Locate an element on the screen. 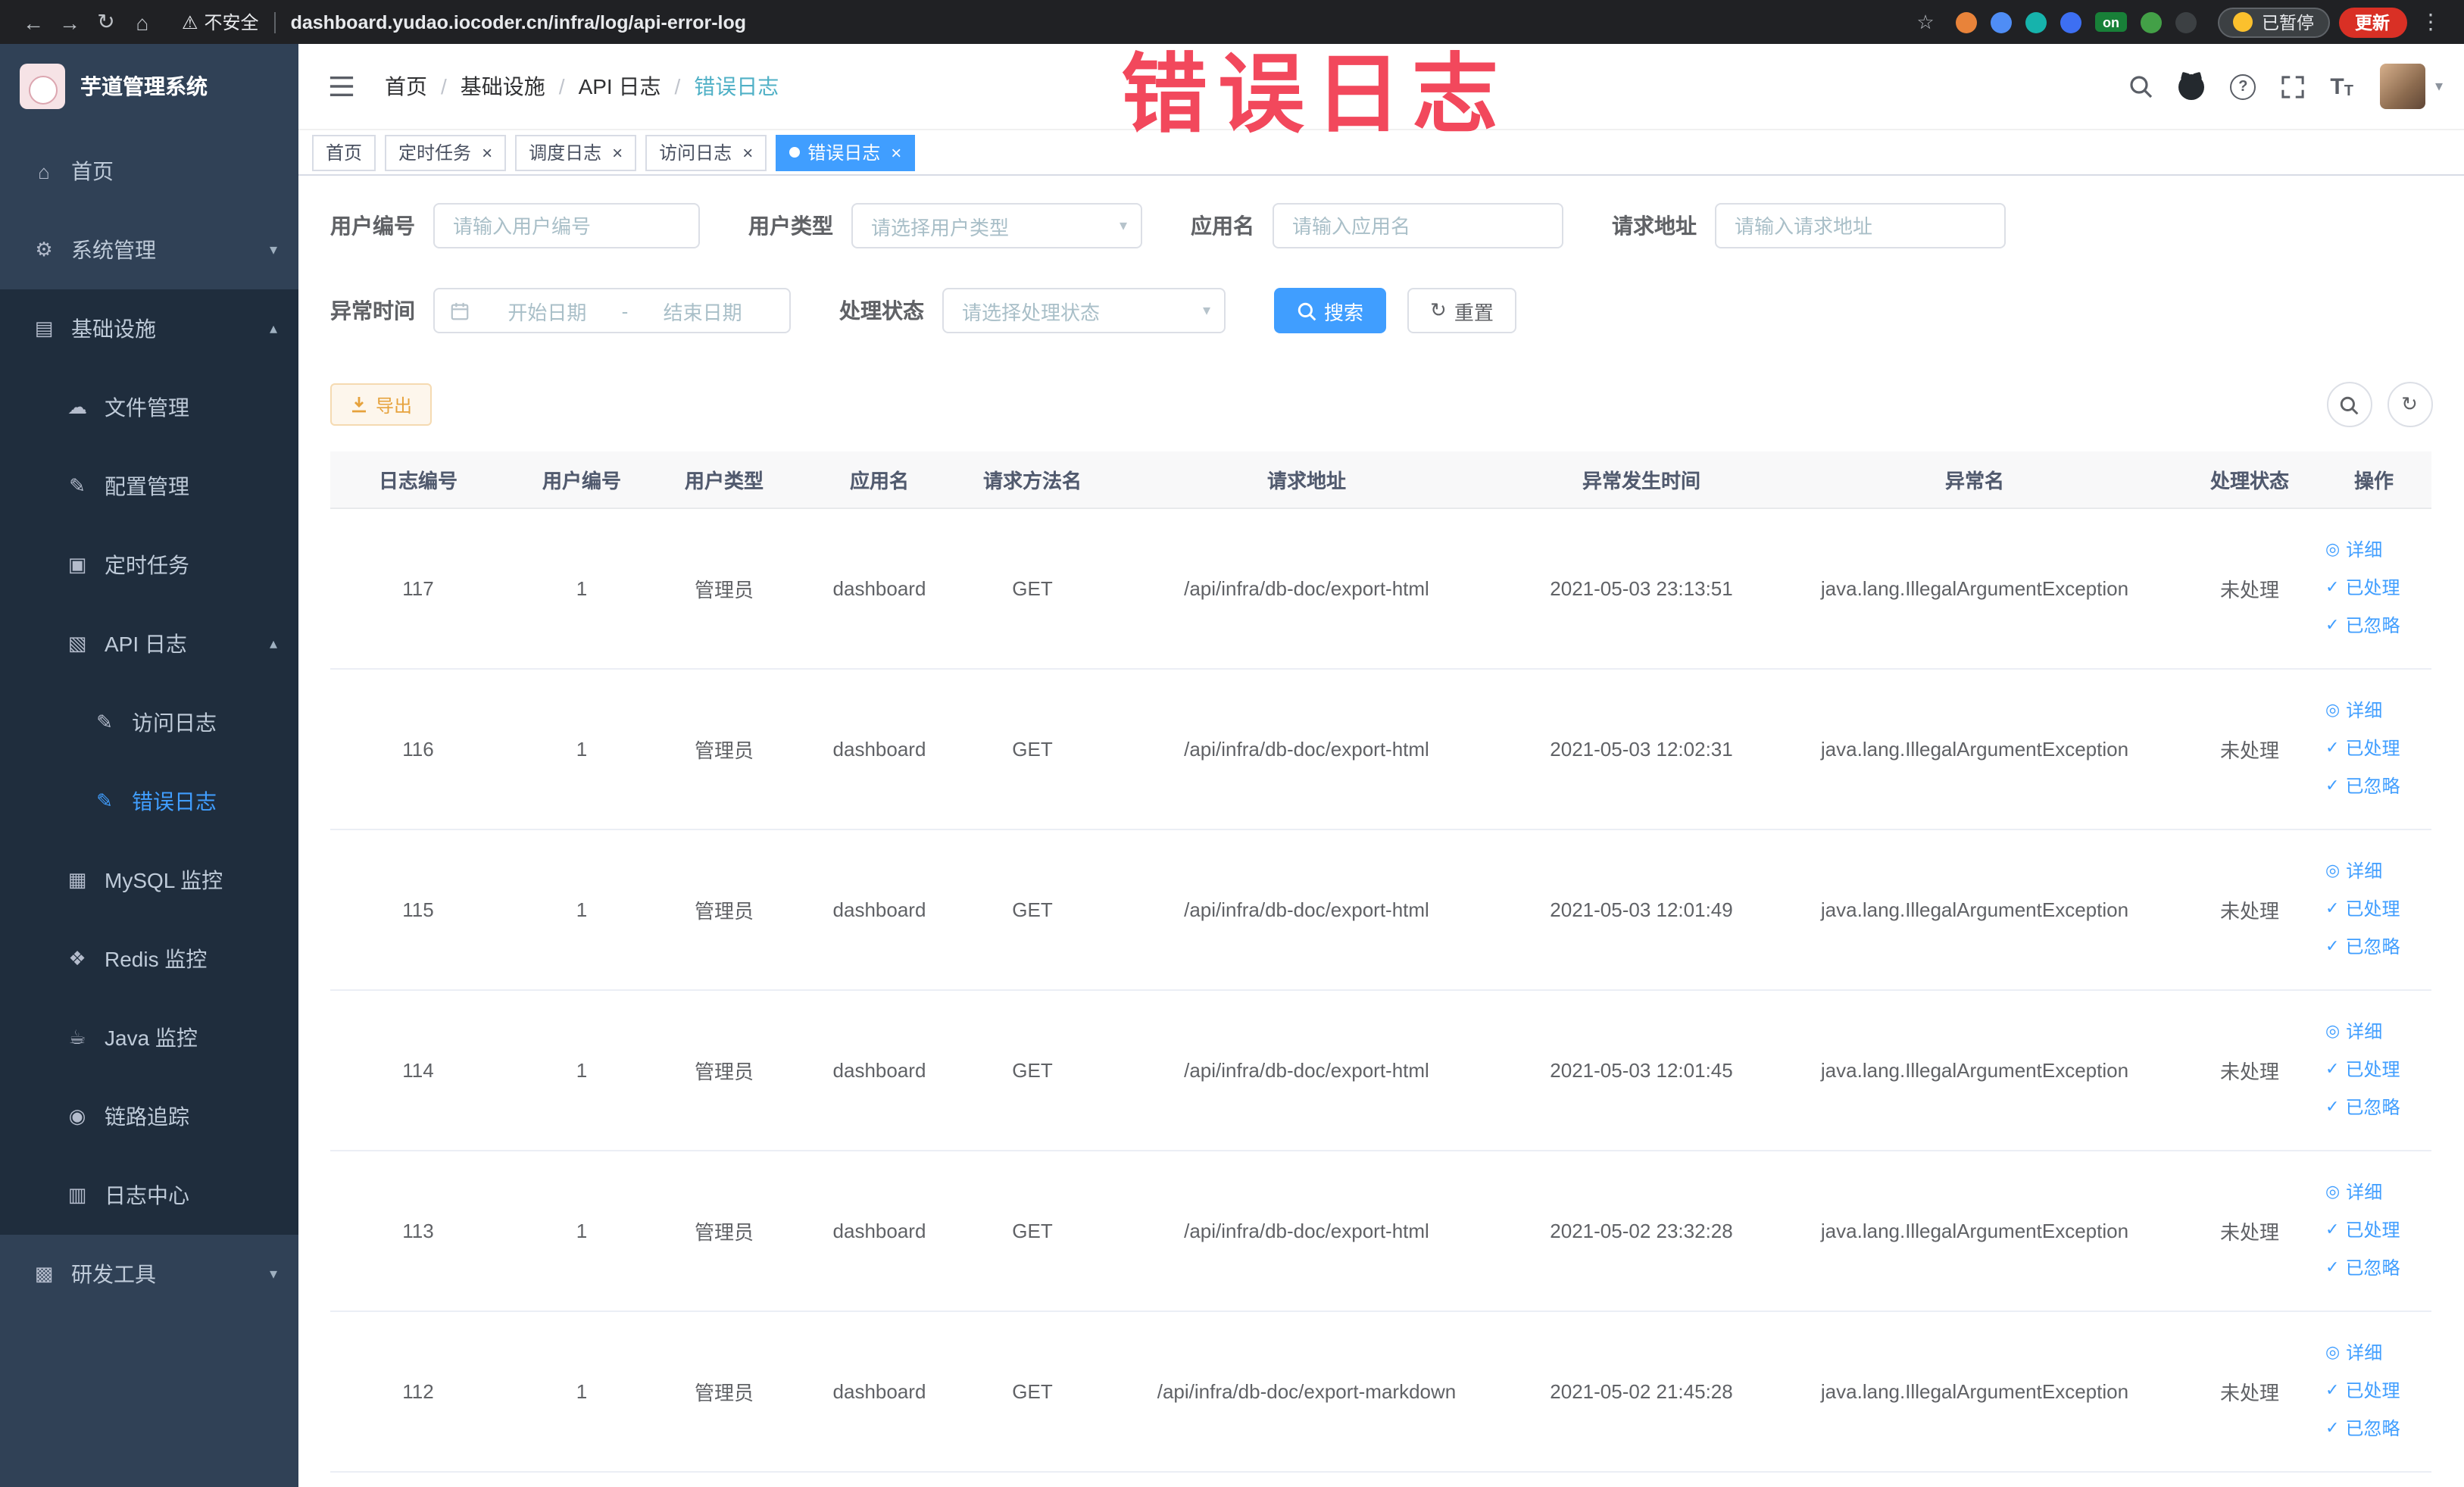  sidebar-item-label: 配置管理 is located at coordinates (147, 486).